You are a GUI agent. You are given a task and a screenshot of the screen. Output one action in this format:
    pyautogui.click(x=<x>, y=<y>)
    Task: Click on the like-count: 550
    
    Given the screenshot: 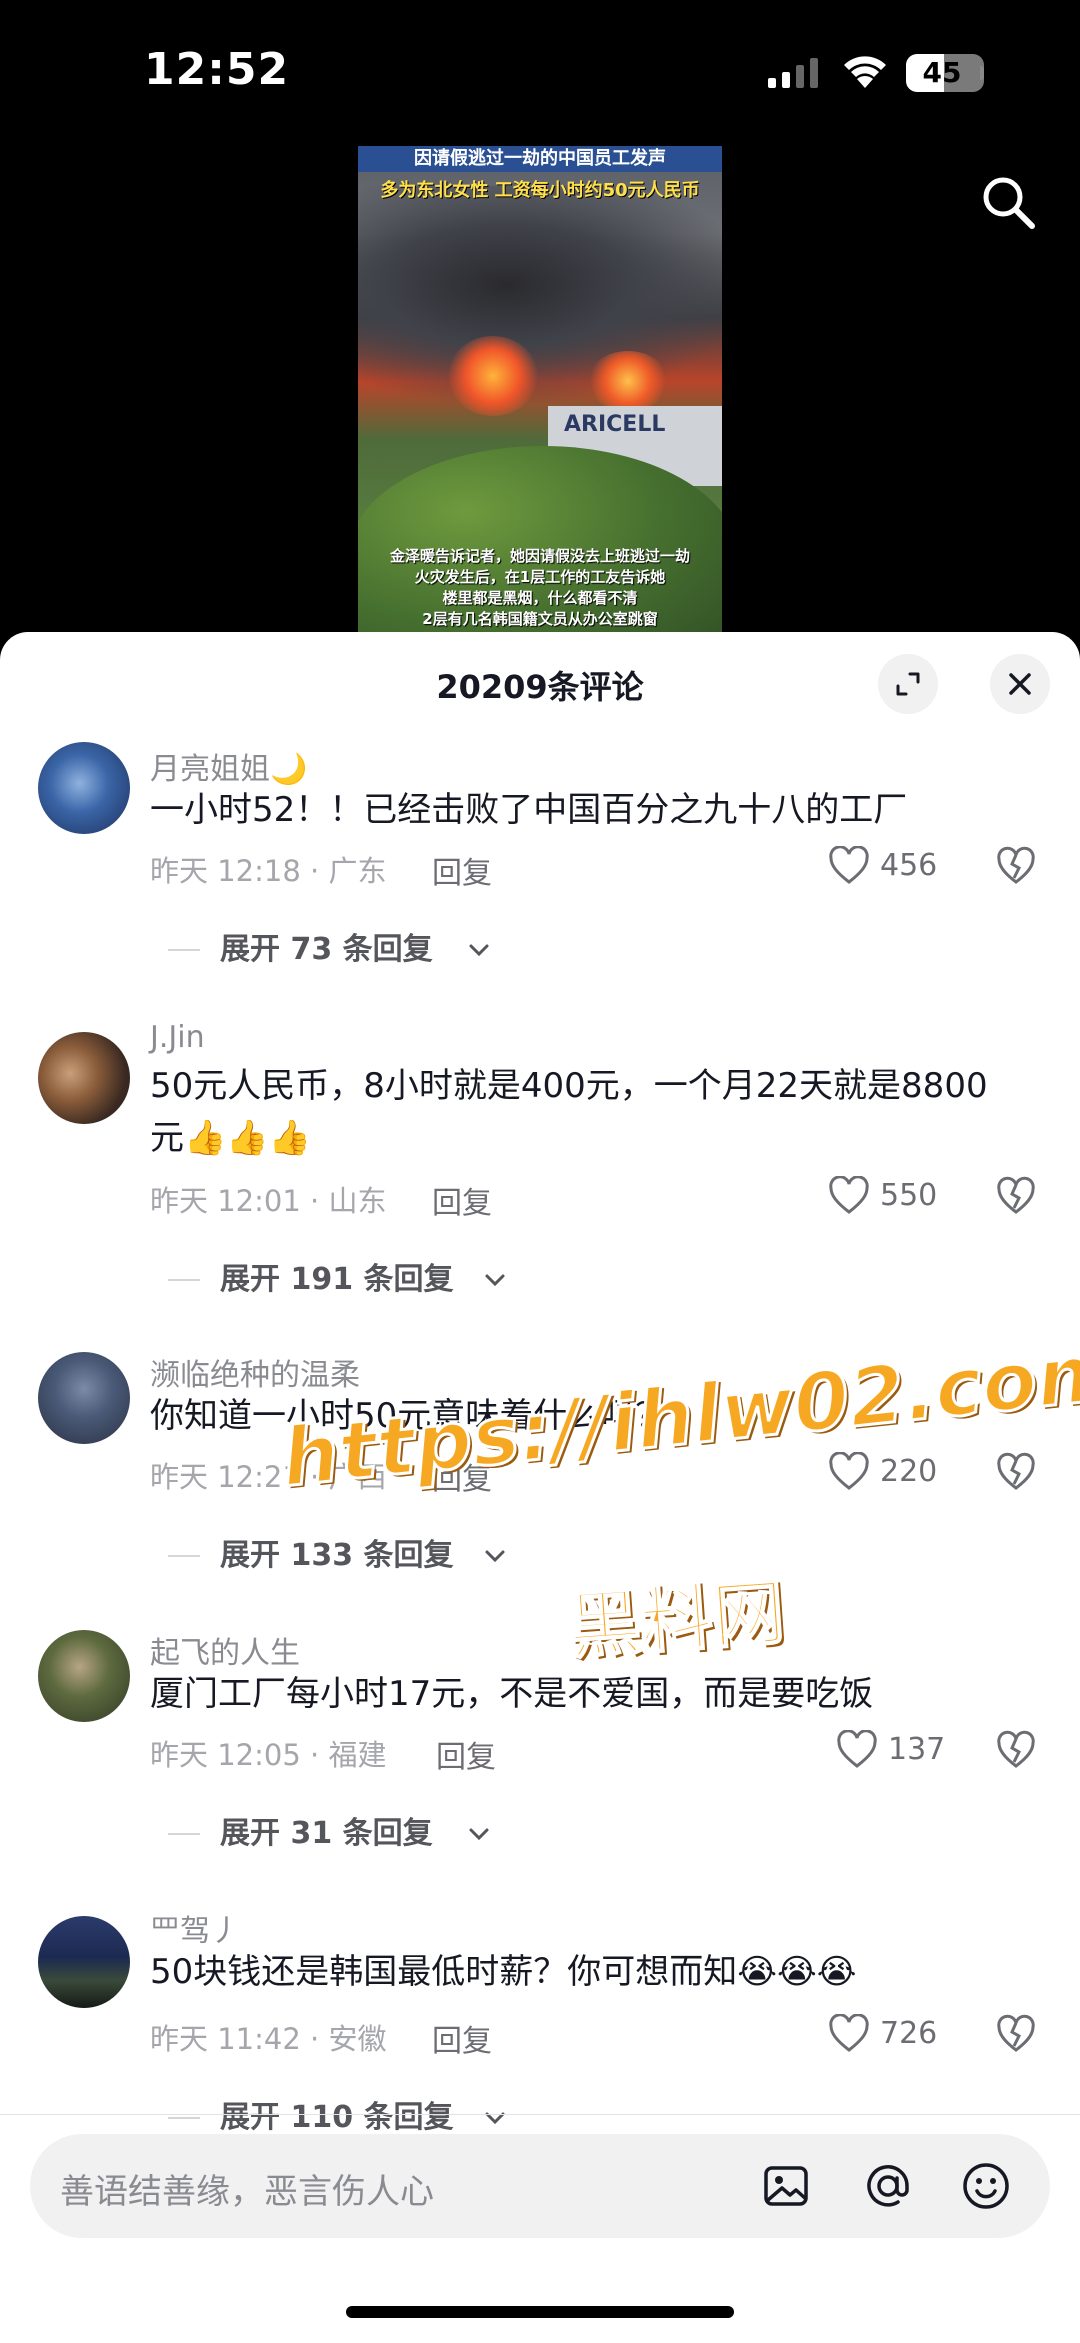 What is the action you would take?
    pyautogui.click(x=909, y=1195)
    